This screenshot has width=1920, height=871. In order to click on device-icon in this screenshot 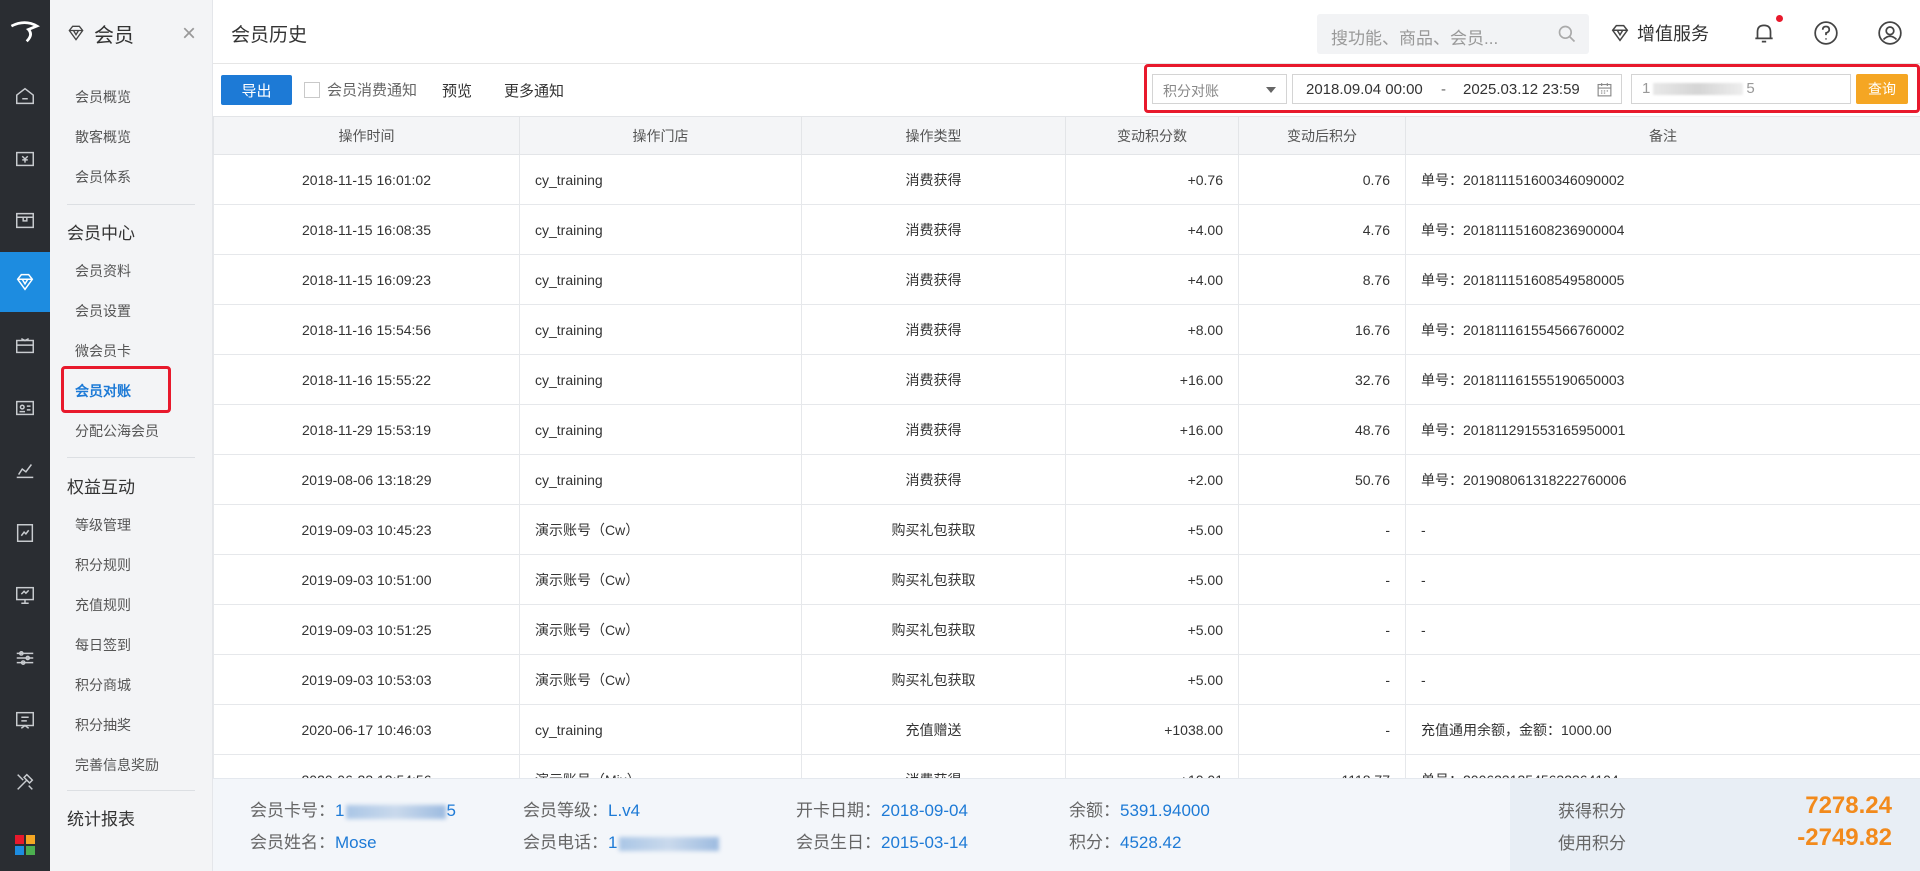, I will do `click(25, 595)`.